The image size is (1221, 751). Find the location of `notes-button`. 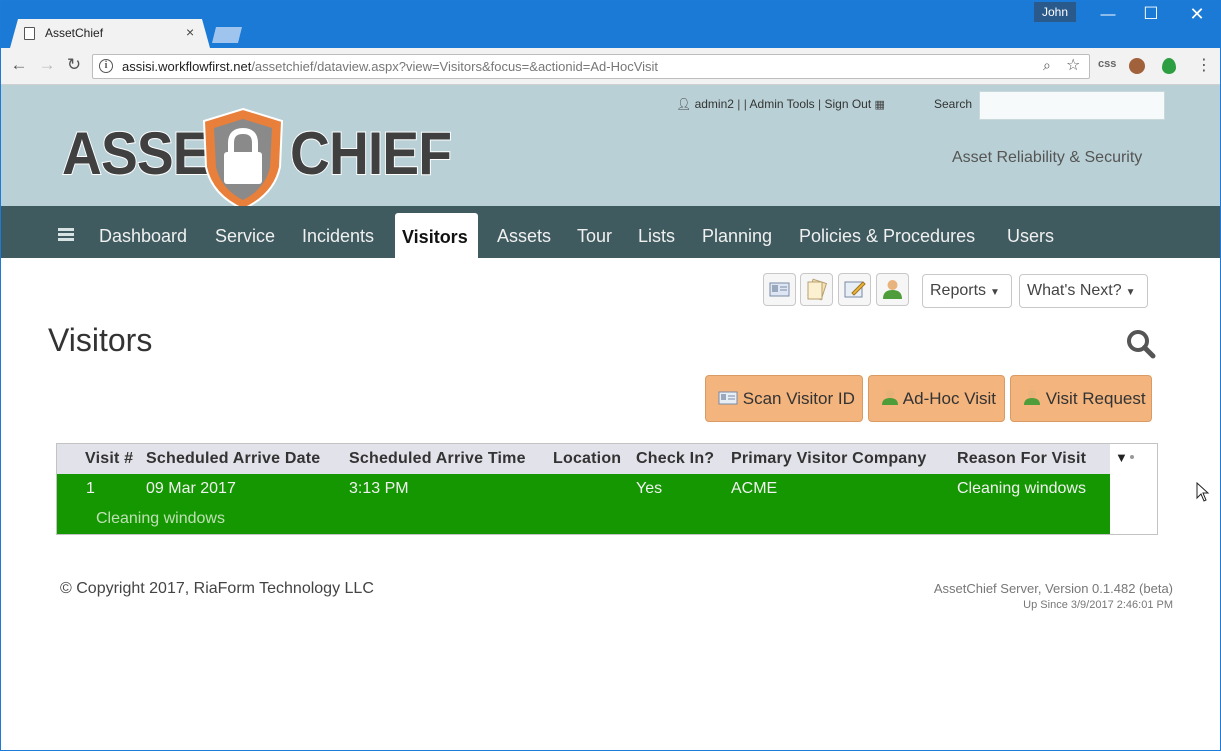

notes-button is located at coordinates (816, 289).